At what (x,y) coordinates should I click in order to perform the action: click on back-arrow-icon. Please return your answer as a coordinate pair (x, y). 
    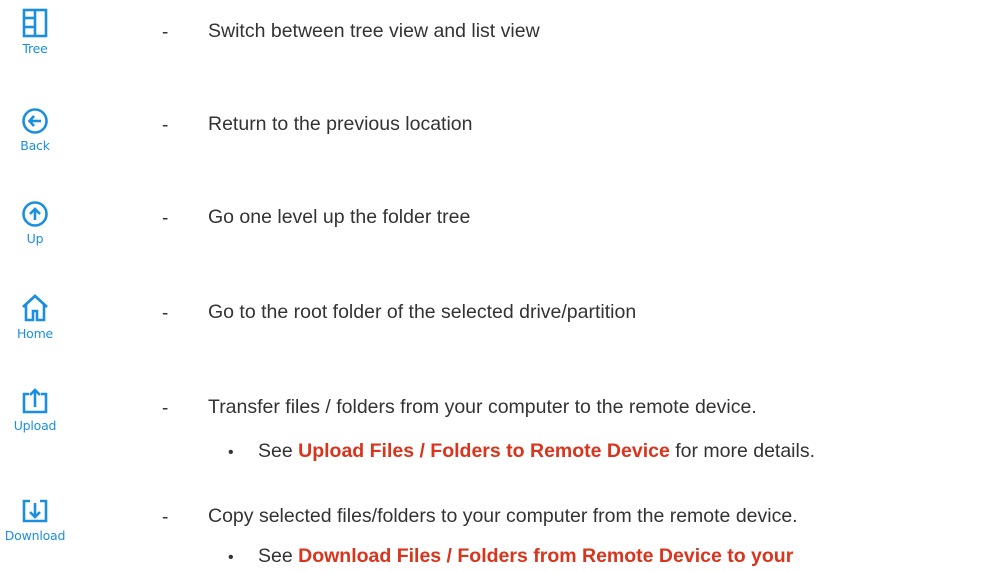
    Looking at the image, I should click on (35, 121).